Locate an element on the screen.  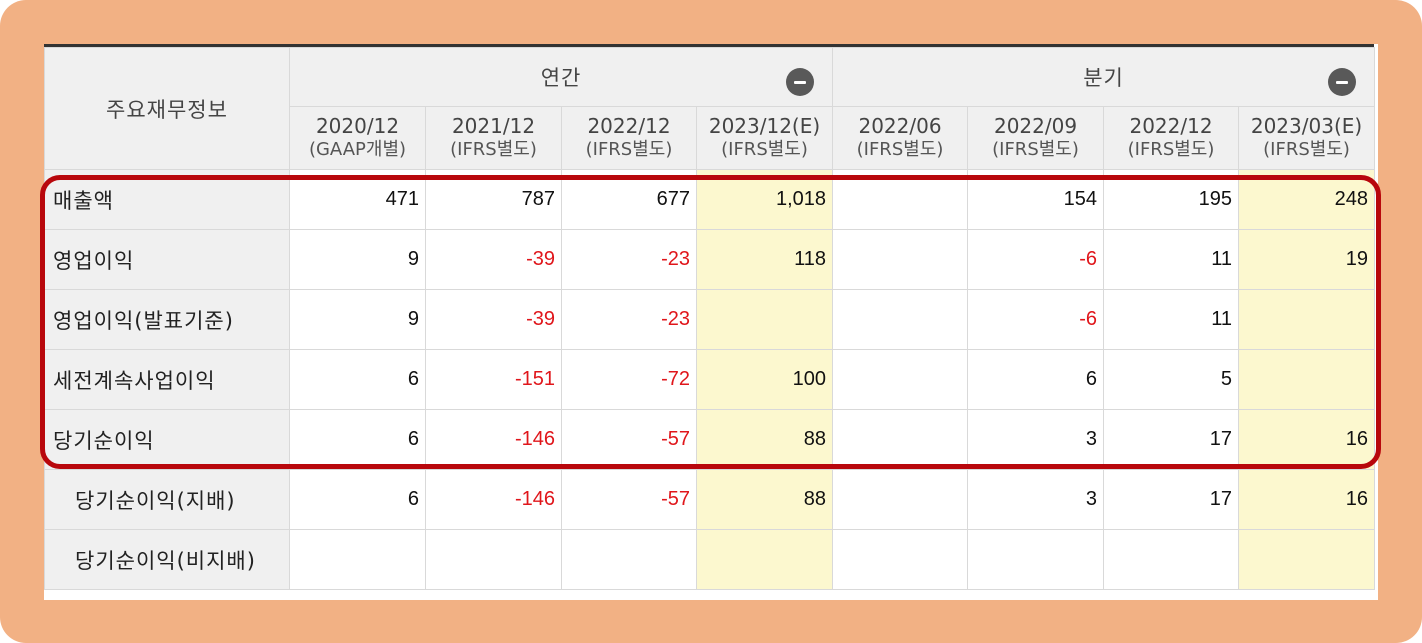
row-label: 당기순이익(지배) is located at coordinates (167, 499).